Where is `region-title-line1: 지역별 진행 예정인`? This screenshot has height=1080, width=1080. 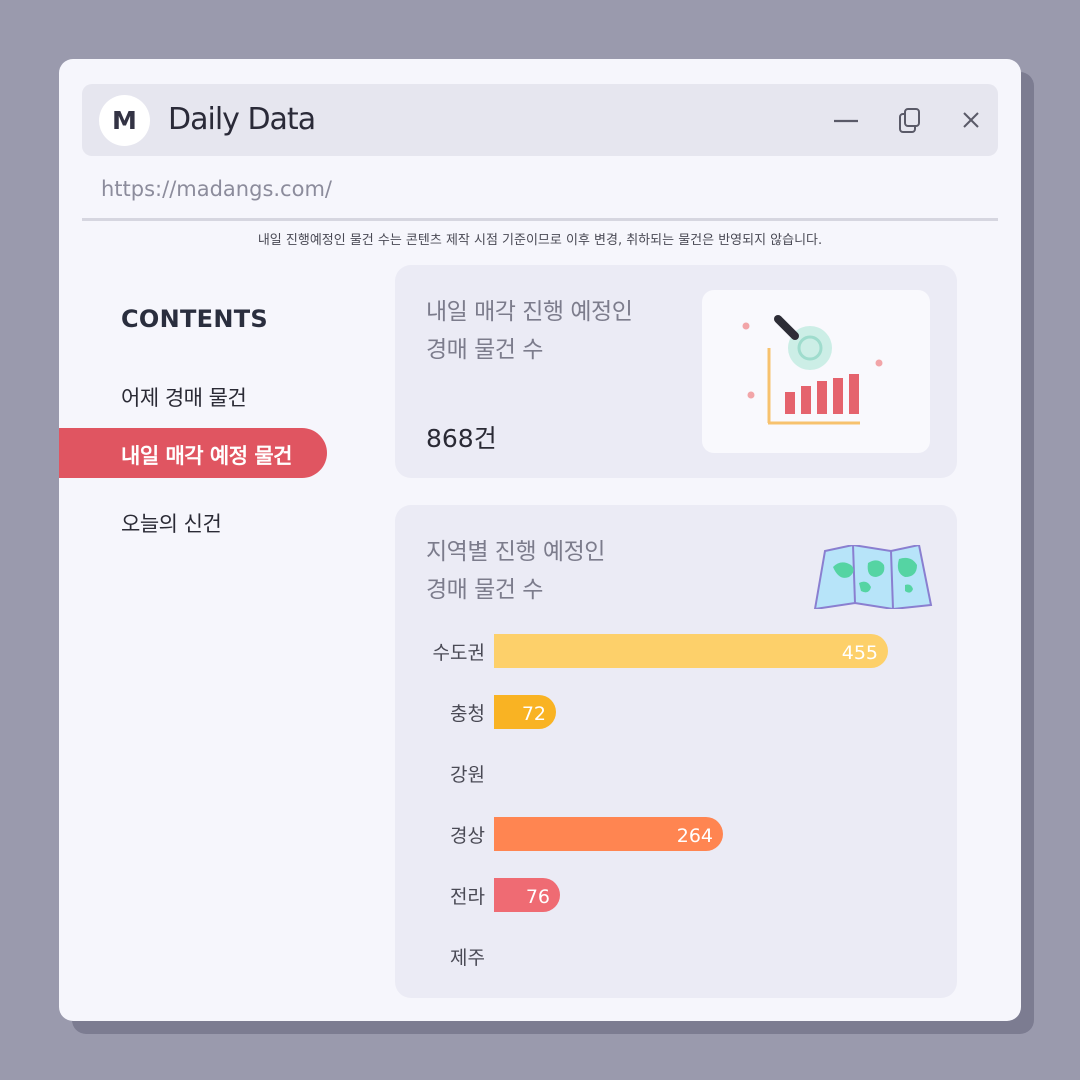 region-title-line1: 지역별 진행 예정인 is located at coordinates (515, 552).